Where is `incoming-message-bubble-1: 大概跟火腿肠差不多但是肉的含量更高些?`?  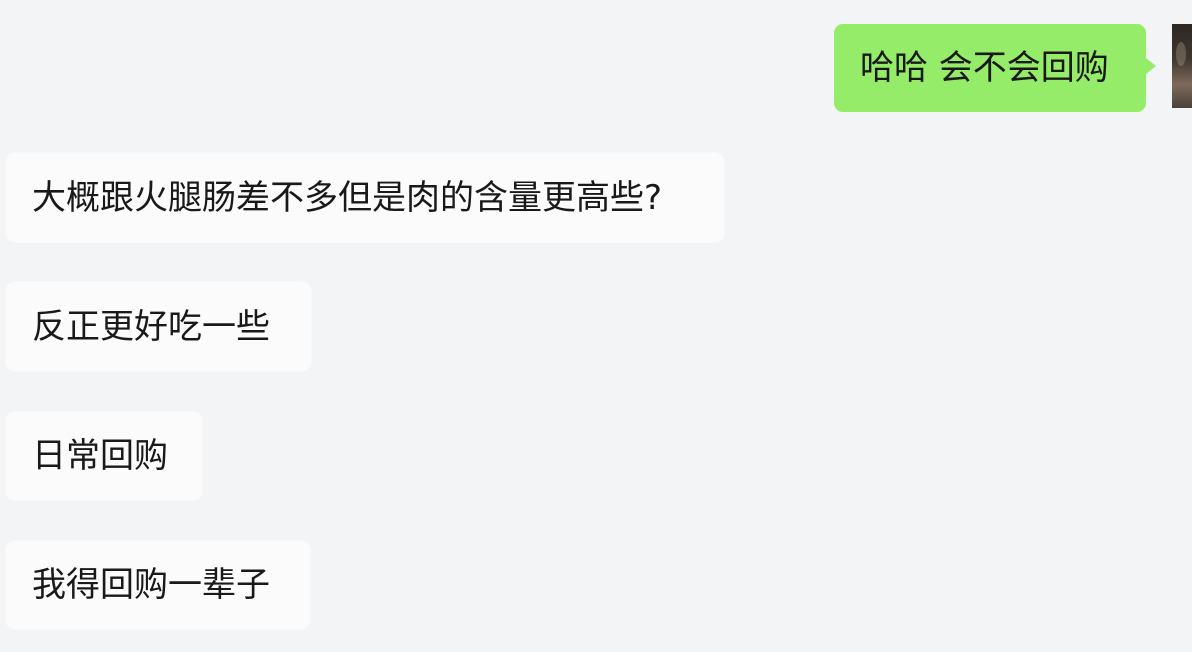
incoming-message-bubble-1: 大概跟火腿肠差不多但是肉的含量更高些? is located at coordinates (365, 197).